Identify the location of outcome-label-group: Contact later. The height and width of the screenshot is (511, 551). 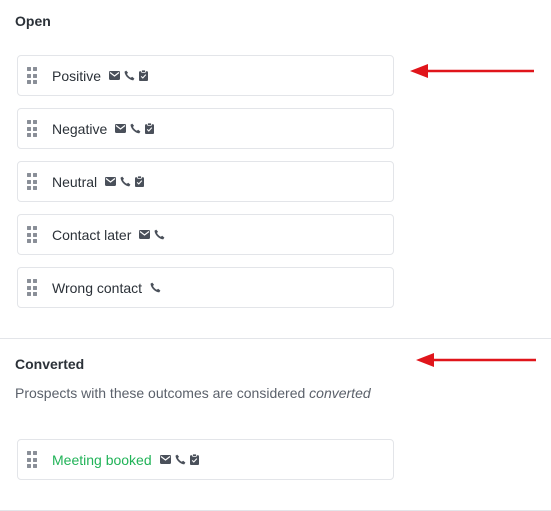
(108, 235).